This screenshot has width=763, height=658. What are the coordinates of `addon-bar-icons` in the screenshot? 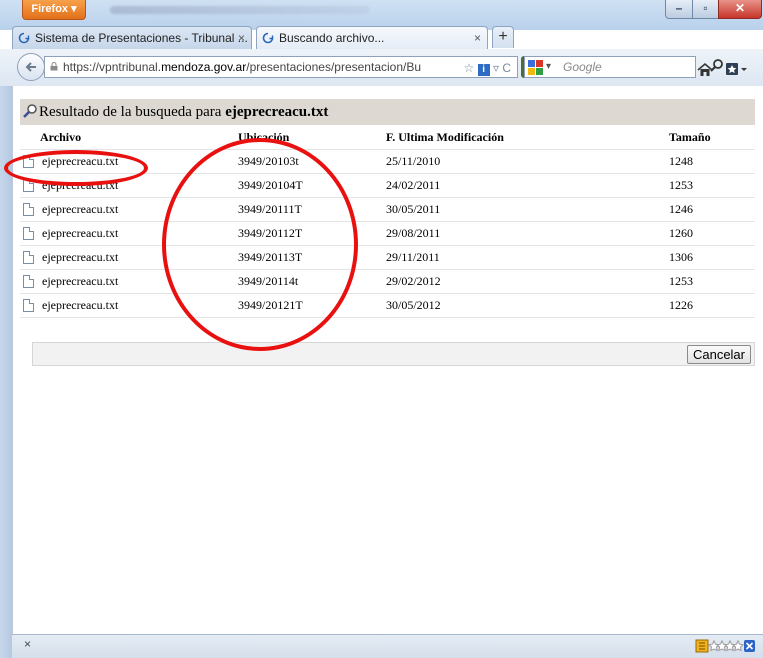 It's located at (725, 646).